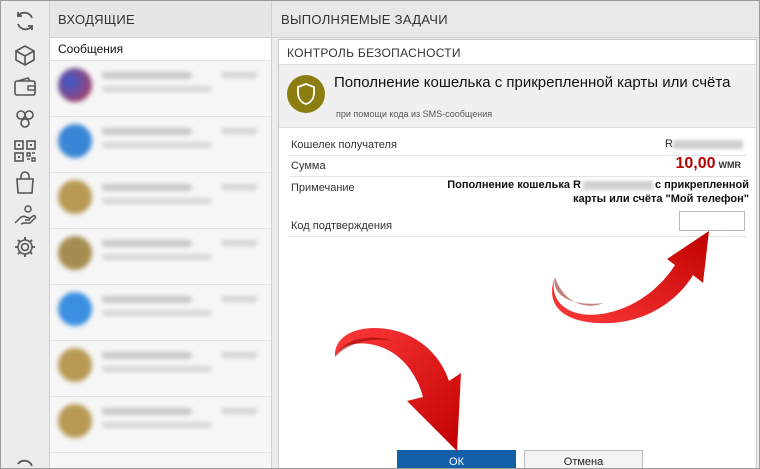 The height and width of the screenshot is (469, 760). Describe the element at coordinates (374, 53) in the screenshot. I see `dialog-title: КОНТРОЛЬ БЕЗОПАСНОСТИ` at that location.